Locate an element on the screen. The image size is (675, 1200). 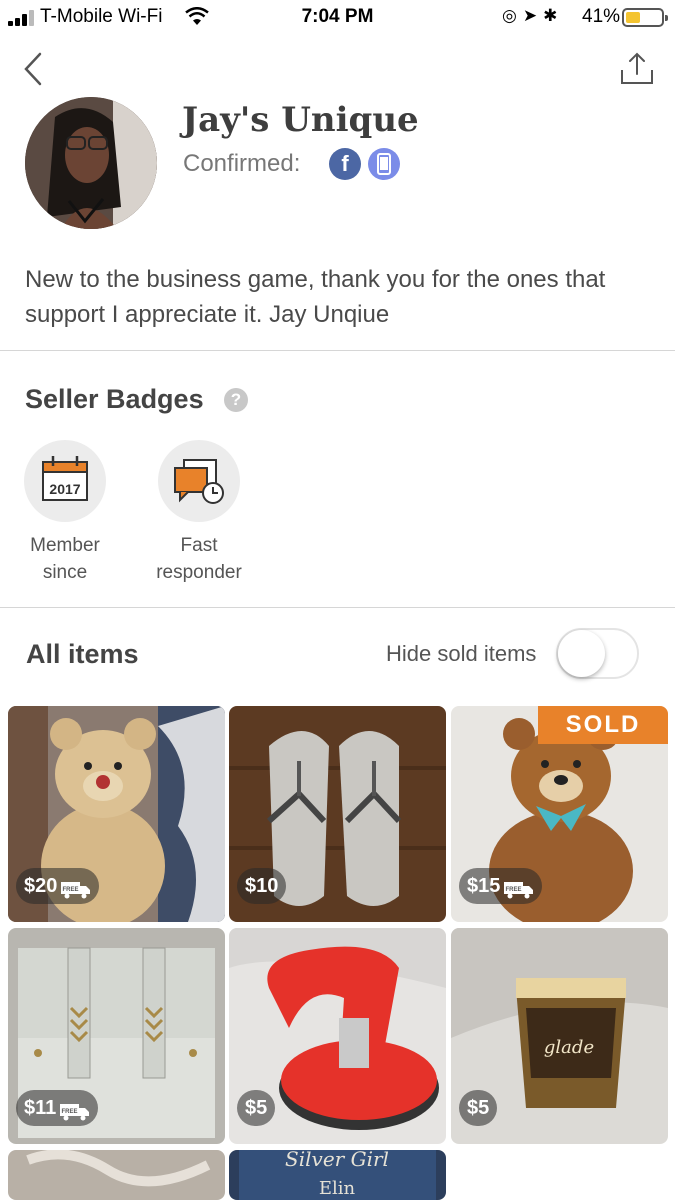
hide-sold-label: Hide sold items is located at coordinates (461, 653).